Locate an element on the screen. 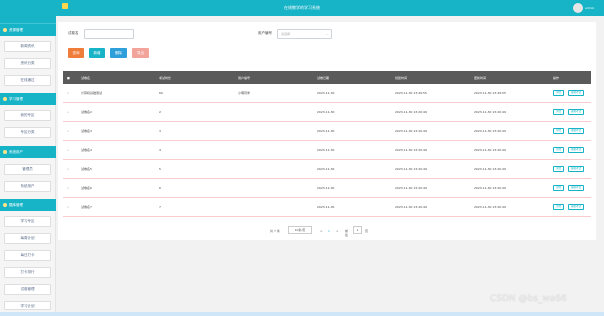  username: admin is located at coordinates (589, 8).